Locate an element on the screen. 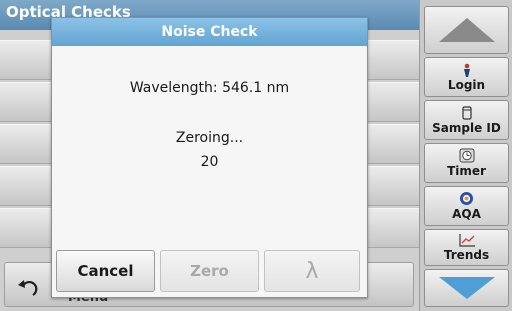 This screenshot has height=311, width=512. timer-button: Timer is located at coordinates (466, 163).